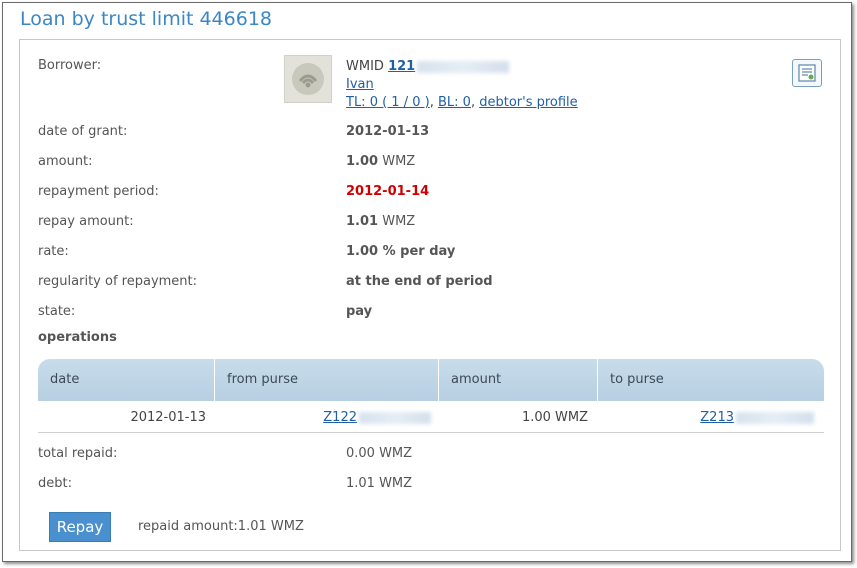 The image size is (857, 568). Describe the element at coordinates (454, 102) in the screenshot. I see `business-level-link: BL: 0` at that location.